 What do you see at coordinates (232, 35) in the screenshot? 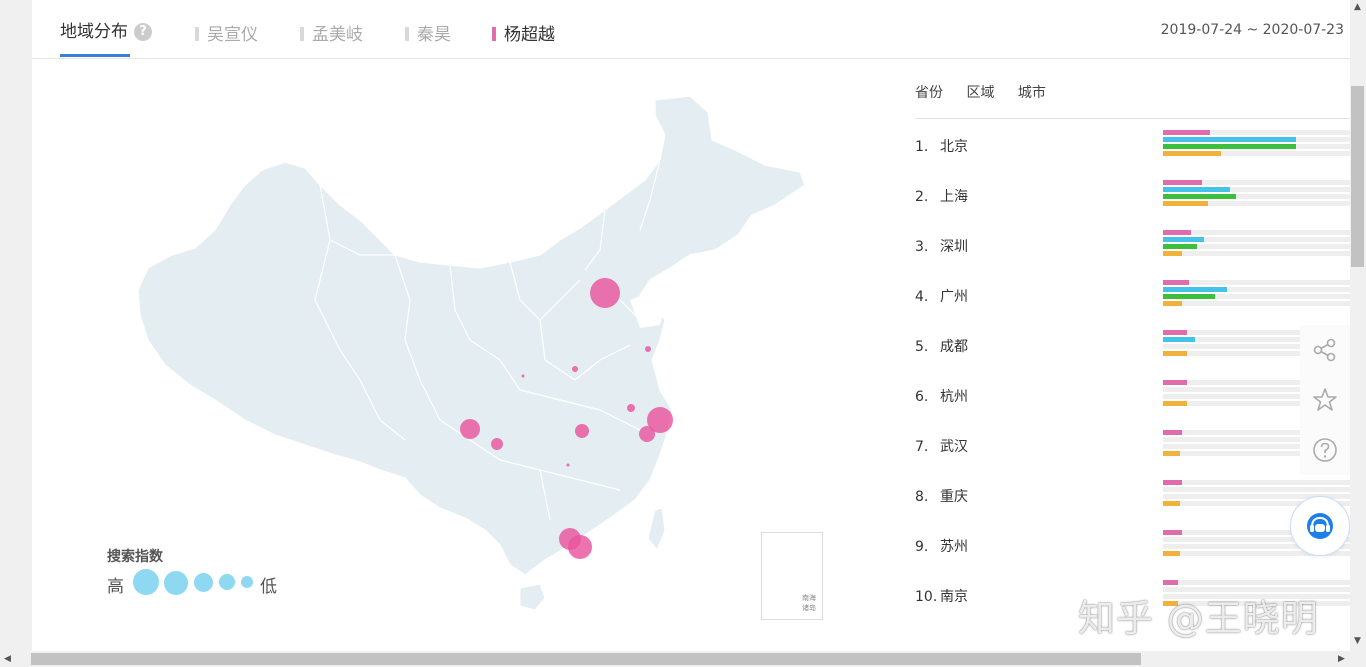
I see `keyword-label: 吴宣仪` at bounding box center [232, 35].